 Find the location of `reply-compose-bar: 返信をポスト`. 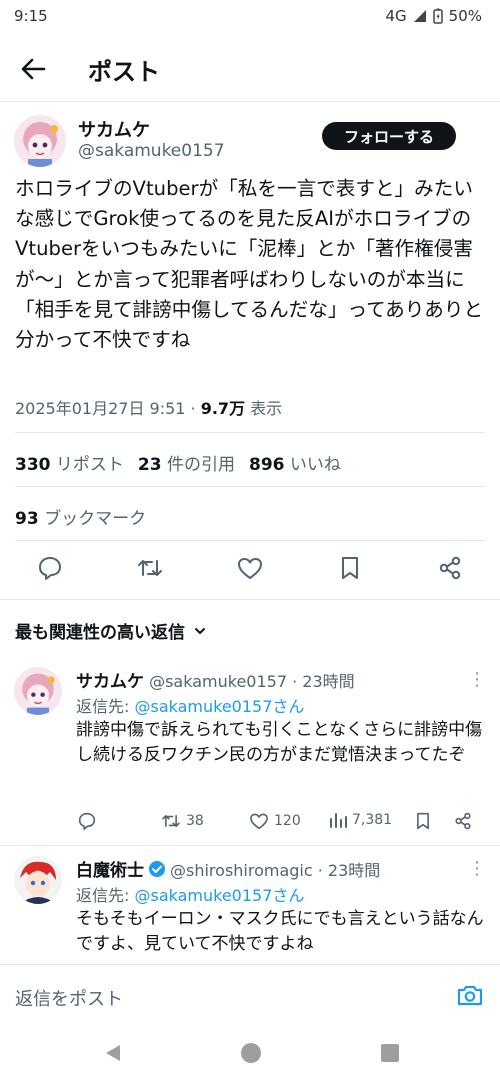

reply-compose-bar: 返信をポスト is located at coordinates (250, 992).